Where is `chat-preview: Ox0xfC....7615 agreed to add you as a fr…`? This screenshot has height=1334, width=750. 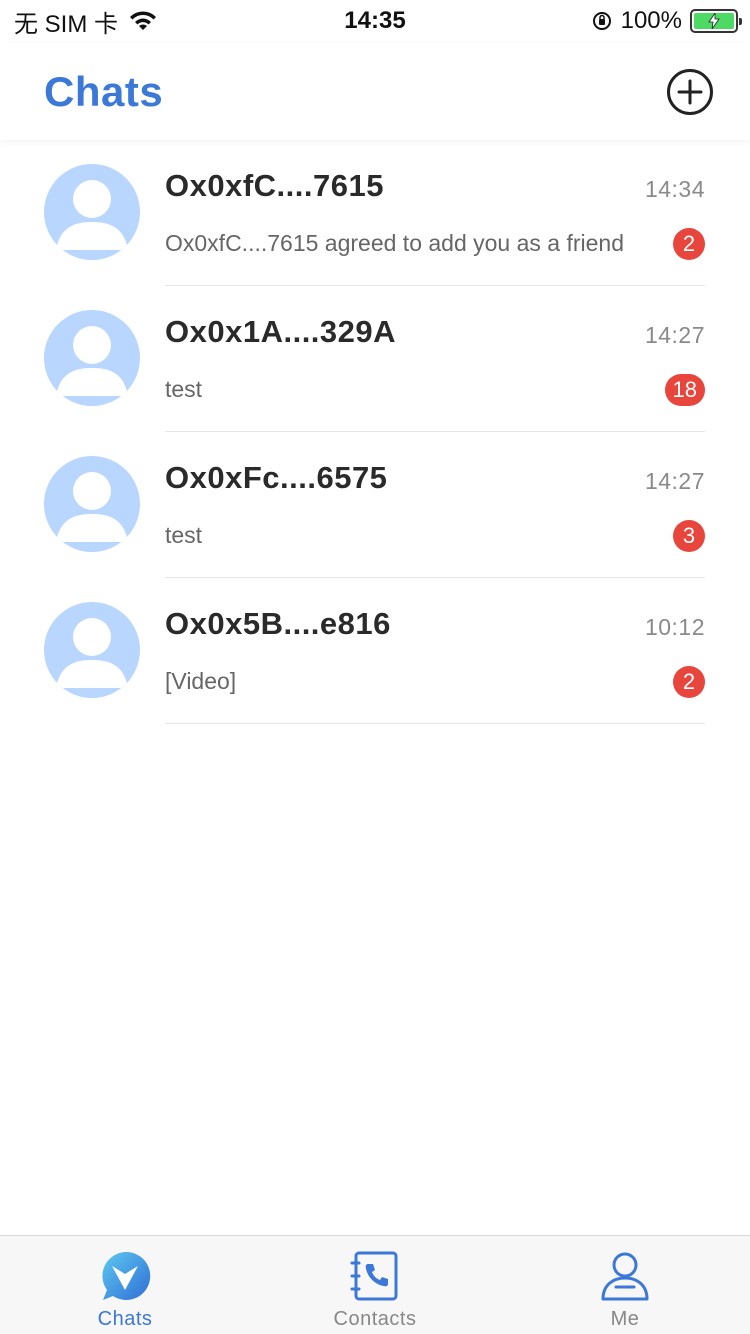 chat-preview: Ox0xfC....7615 agreed to add you as a fr… is located at coordinates (395, 243).